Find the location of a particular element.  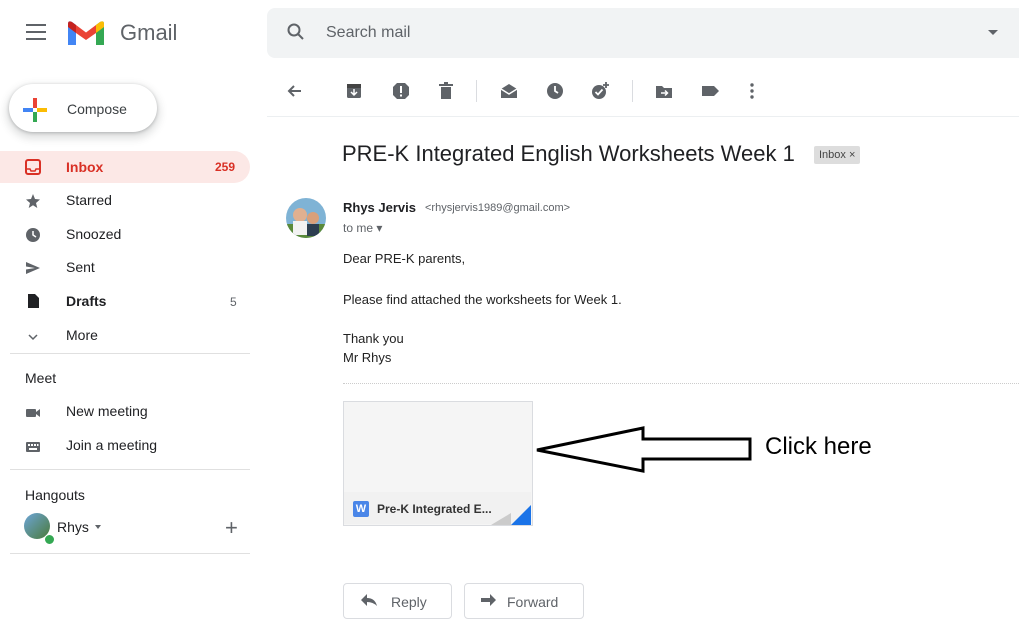

sidebar-item-more-label: More is located at coordinates (82, 335).